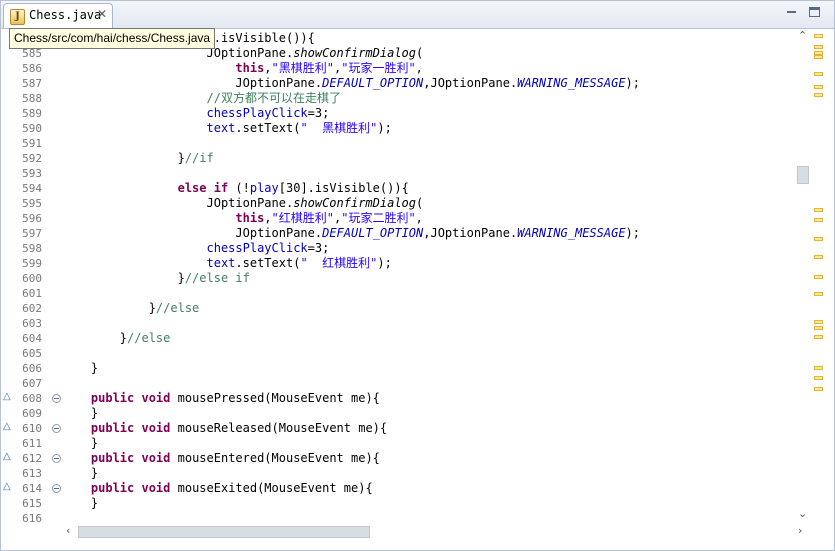 The image size is (835, 551). What do you see at coordinates (32, 143) in the screenshot?
I see `line-number: 591` at bounding box center [32, 143].